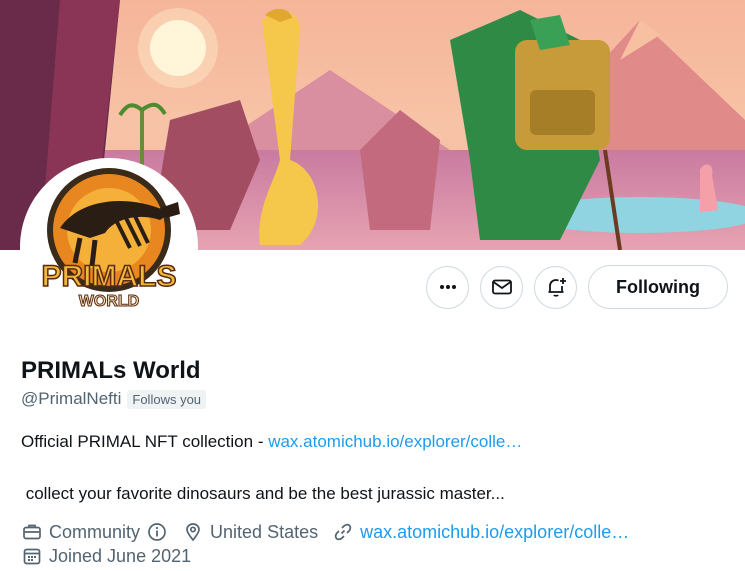 The image size is (745, 571). I want to click on category-item: Community, so click(94, 532).